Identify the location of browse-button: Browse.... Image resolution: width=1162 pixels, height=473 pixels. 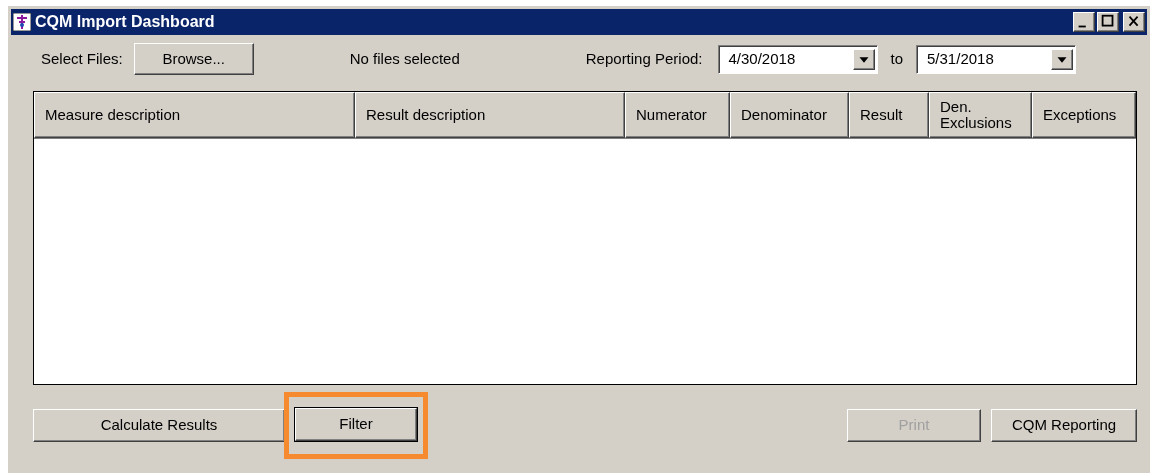
(193, 59).